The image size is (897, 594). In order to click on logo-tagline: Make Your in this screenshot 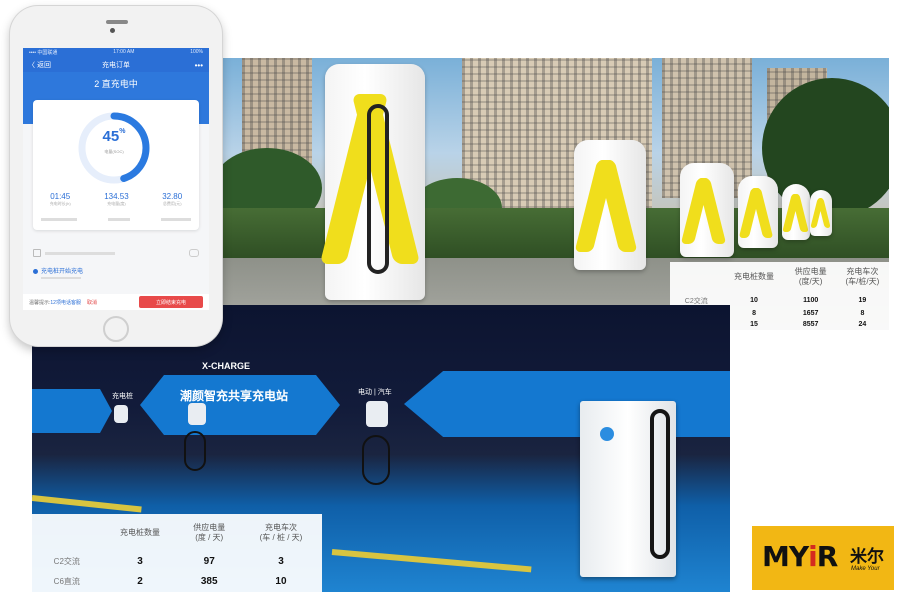, I will do `click(865, 569)`.